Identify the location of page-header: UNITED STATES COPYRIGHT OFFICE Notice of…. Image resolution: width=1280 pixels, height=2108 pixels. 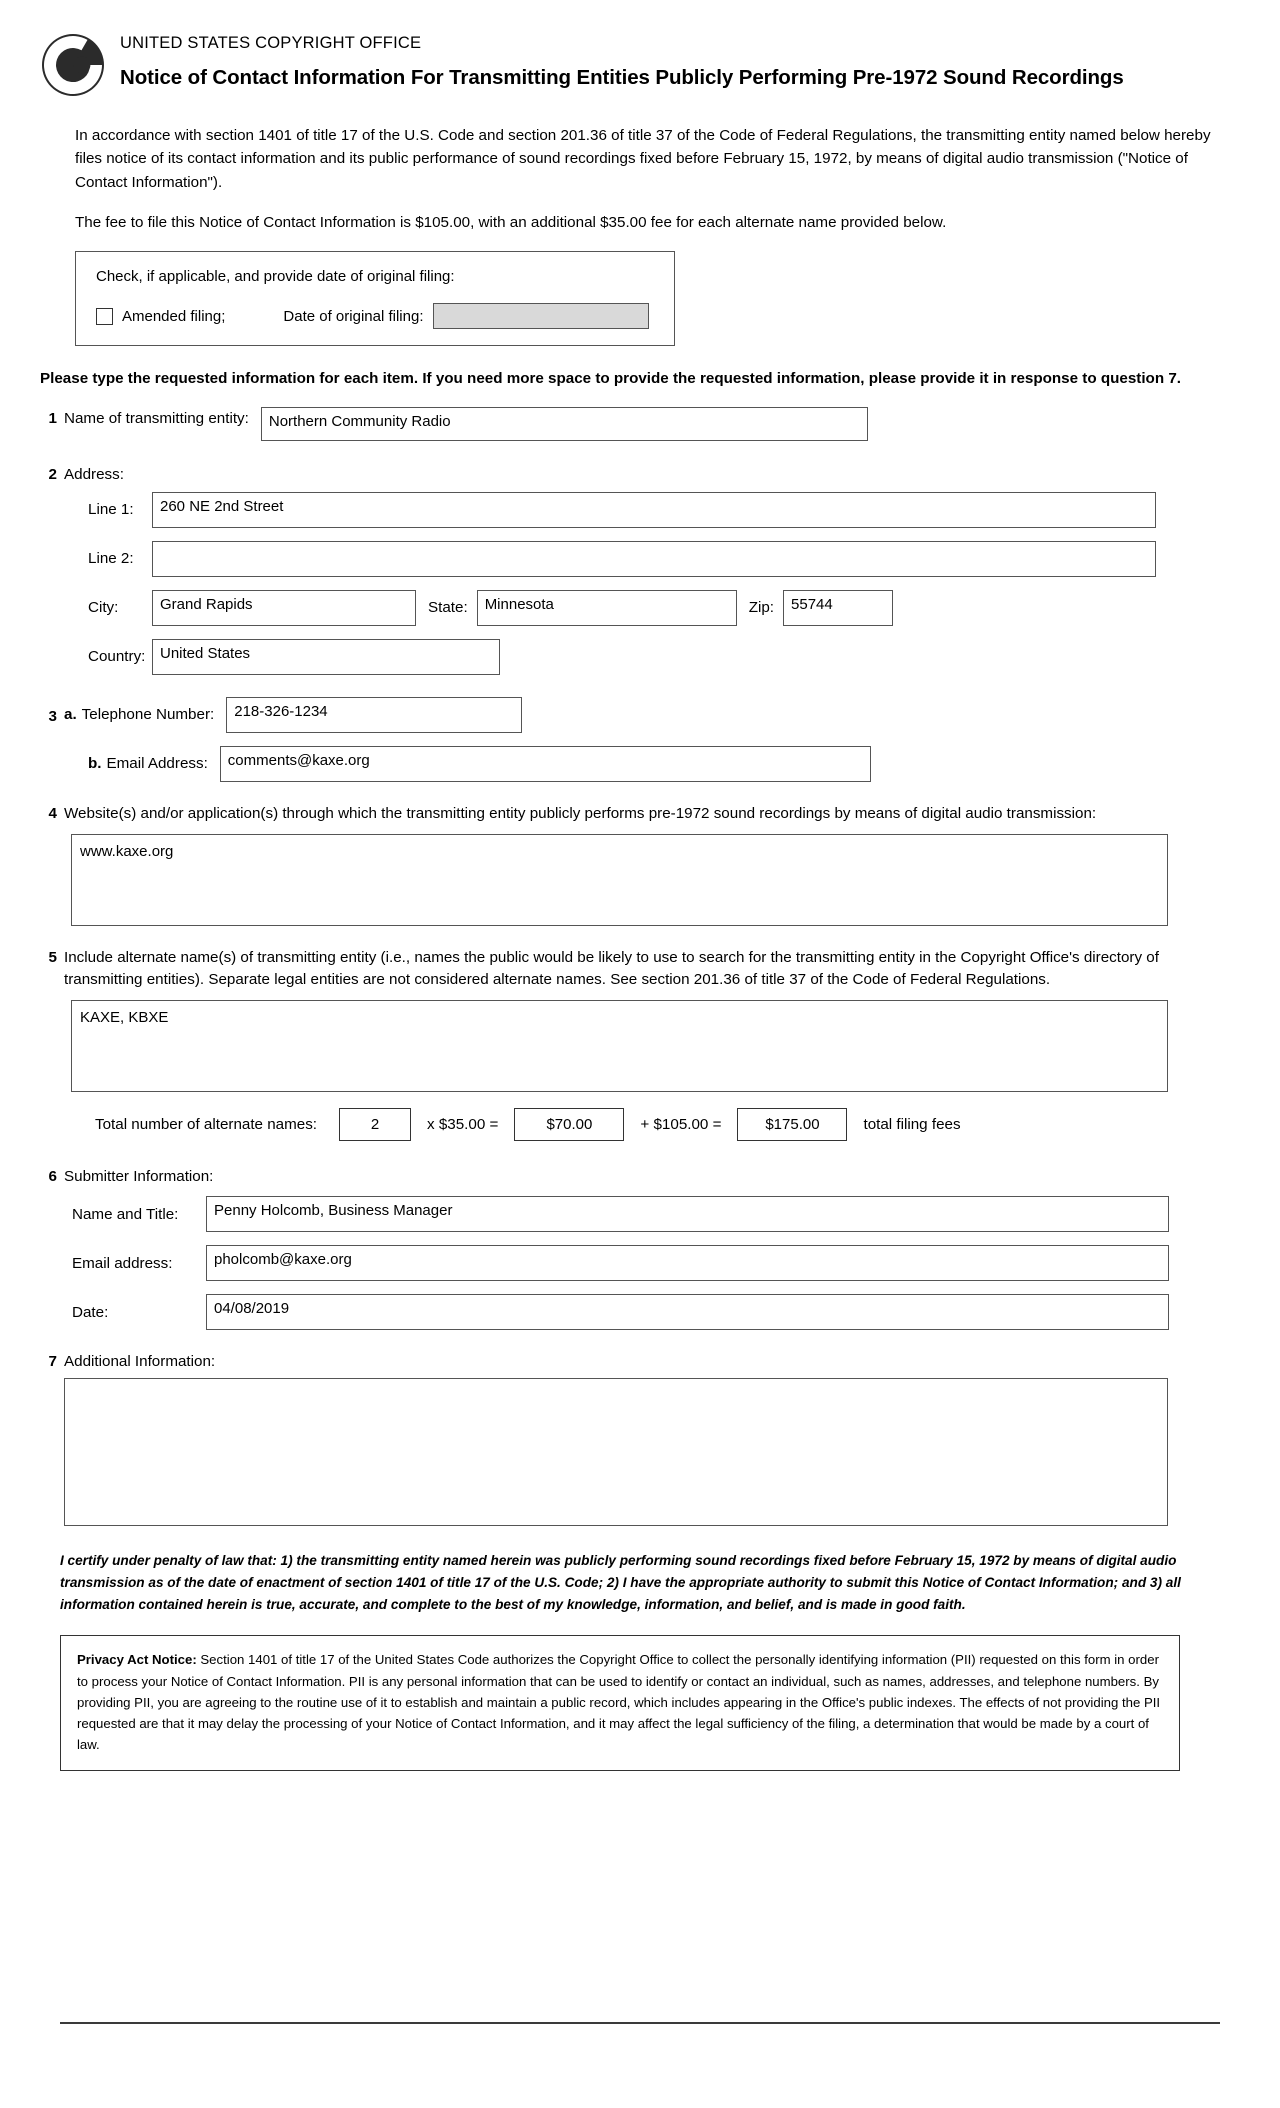
(640, 49).